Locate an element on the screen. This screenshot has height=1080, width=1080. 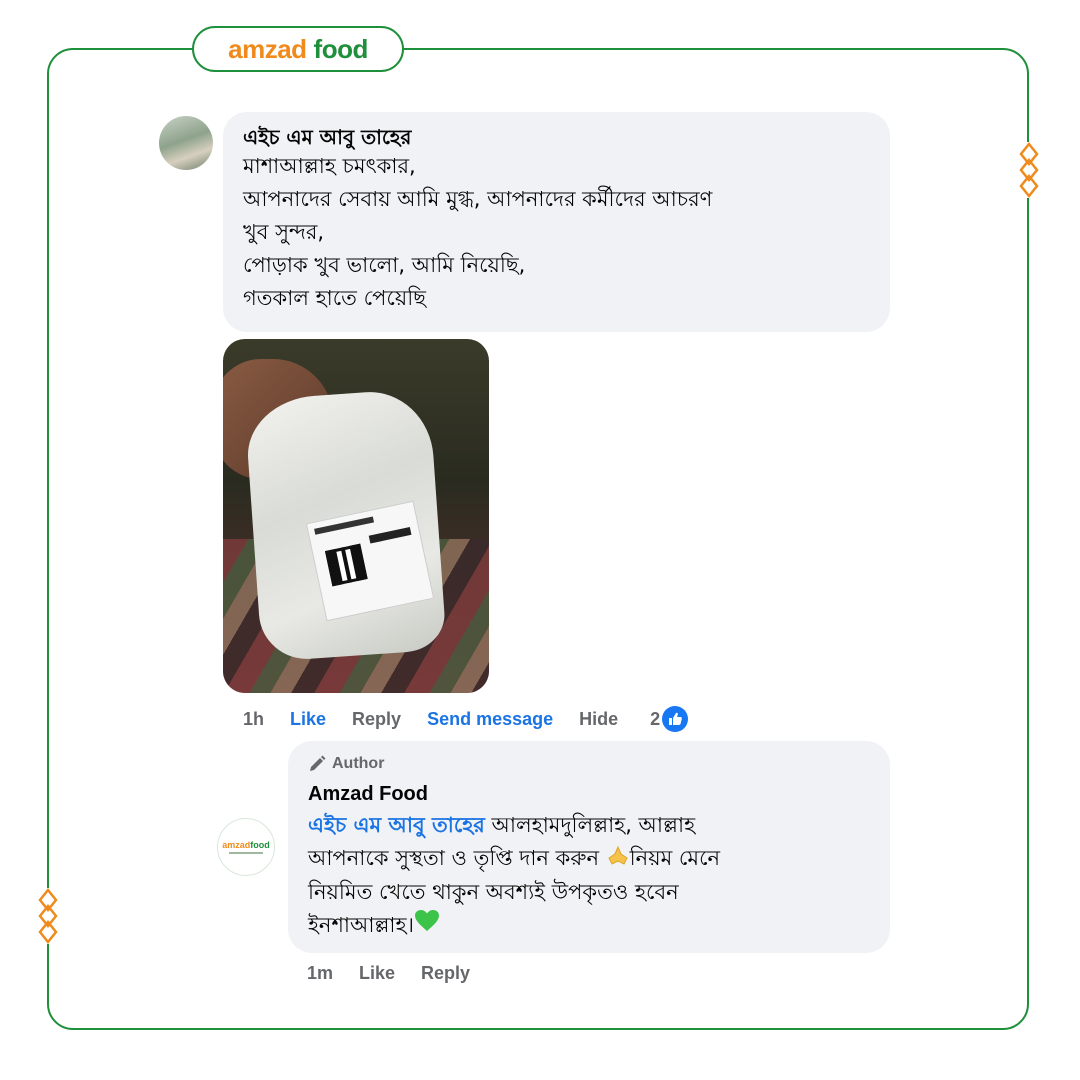
comment-line: মাশাআল্লাহ চমৎকার, is located at coordinates (329, 166).